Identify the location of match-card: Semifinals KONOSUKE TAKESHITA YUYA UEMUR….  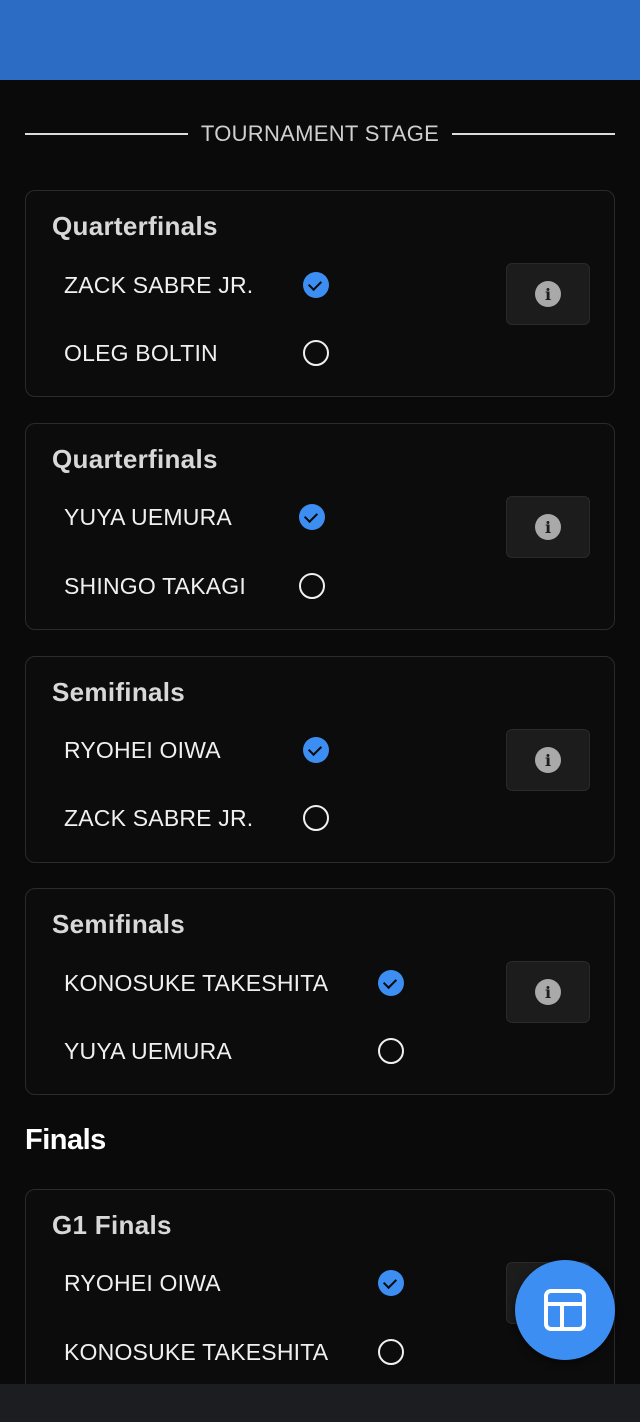
(320, 991).